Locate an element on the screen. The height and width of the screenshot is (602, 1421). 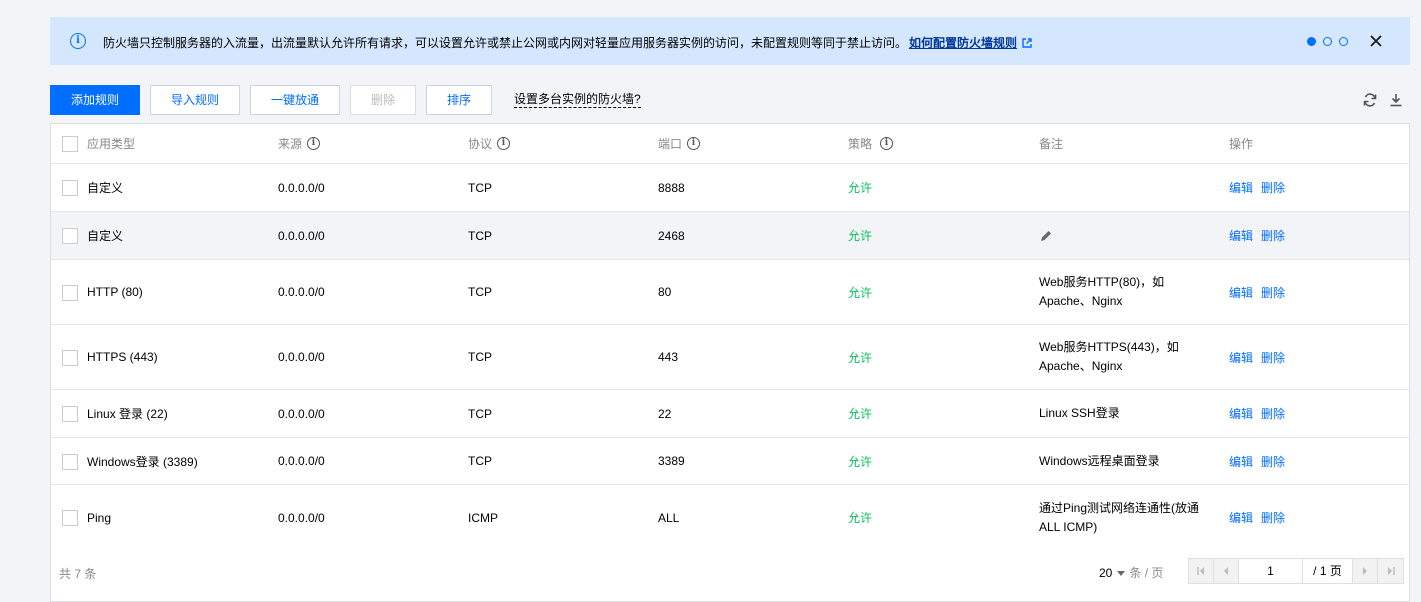
delete-button: 删除 is located at coordinates (383, 100).